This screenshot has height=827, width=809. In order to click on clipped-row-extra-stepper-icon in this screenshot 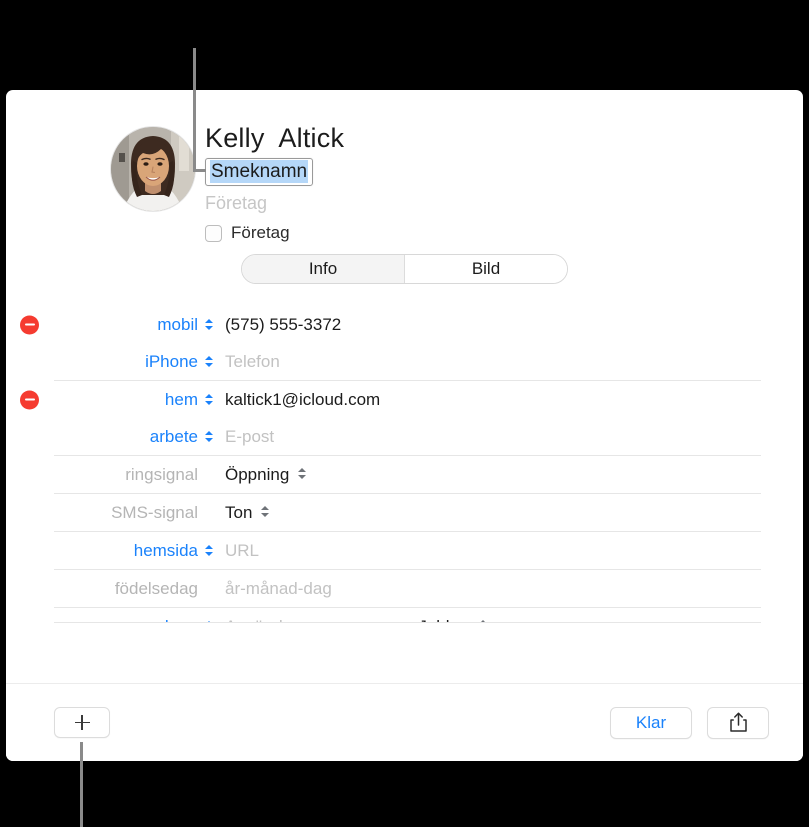, I will do `click(483, 621)`.